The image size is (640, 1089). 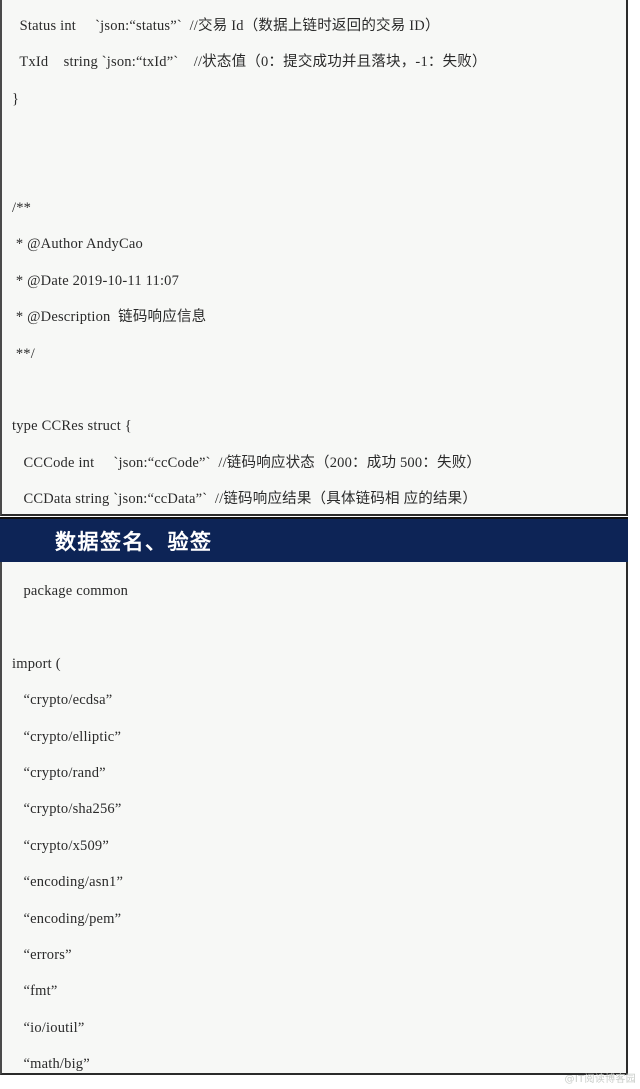 I want to click on section-banner-data-signing: 数据签名、验签, so click(x=314, y=540).